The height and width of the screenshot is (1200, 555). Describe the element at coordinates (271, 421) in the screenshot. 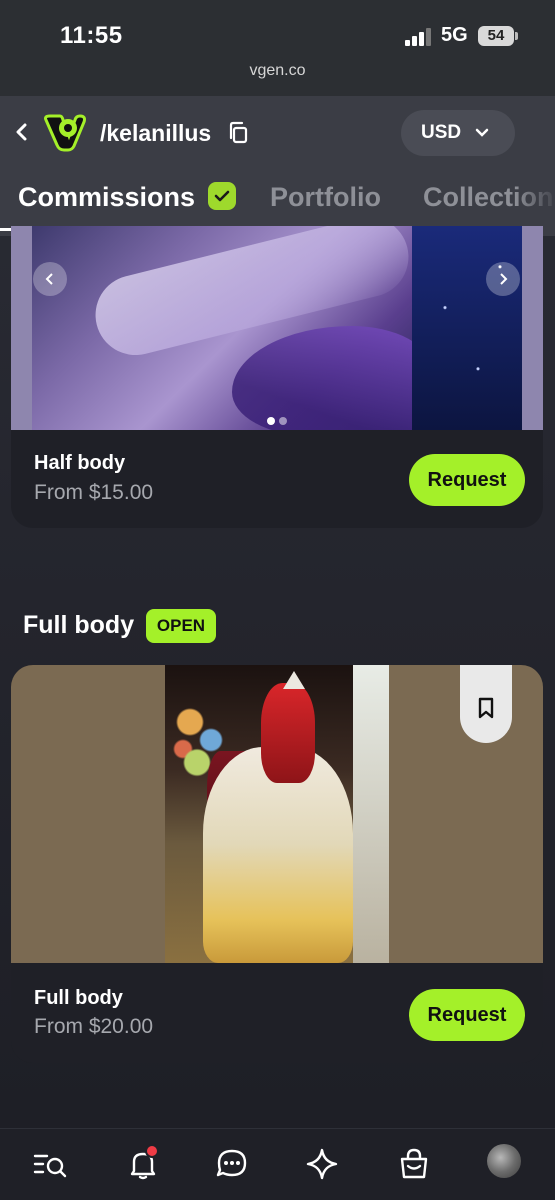

I see `carousel-dot-active` at that location.